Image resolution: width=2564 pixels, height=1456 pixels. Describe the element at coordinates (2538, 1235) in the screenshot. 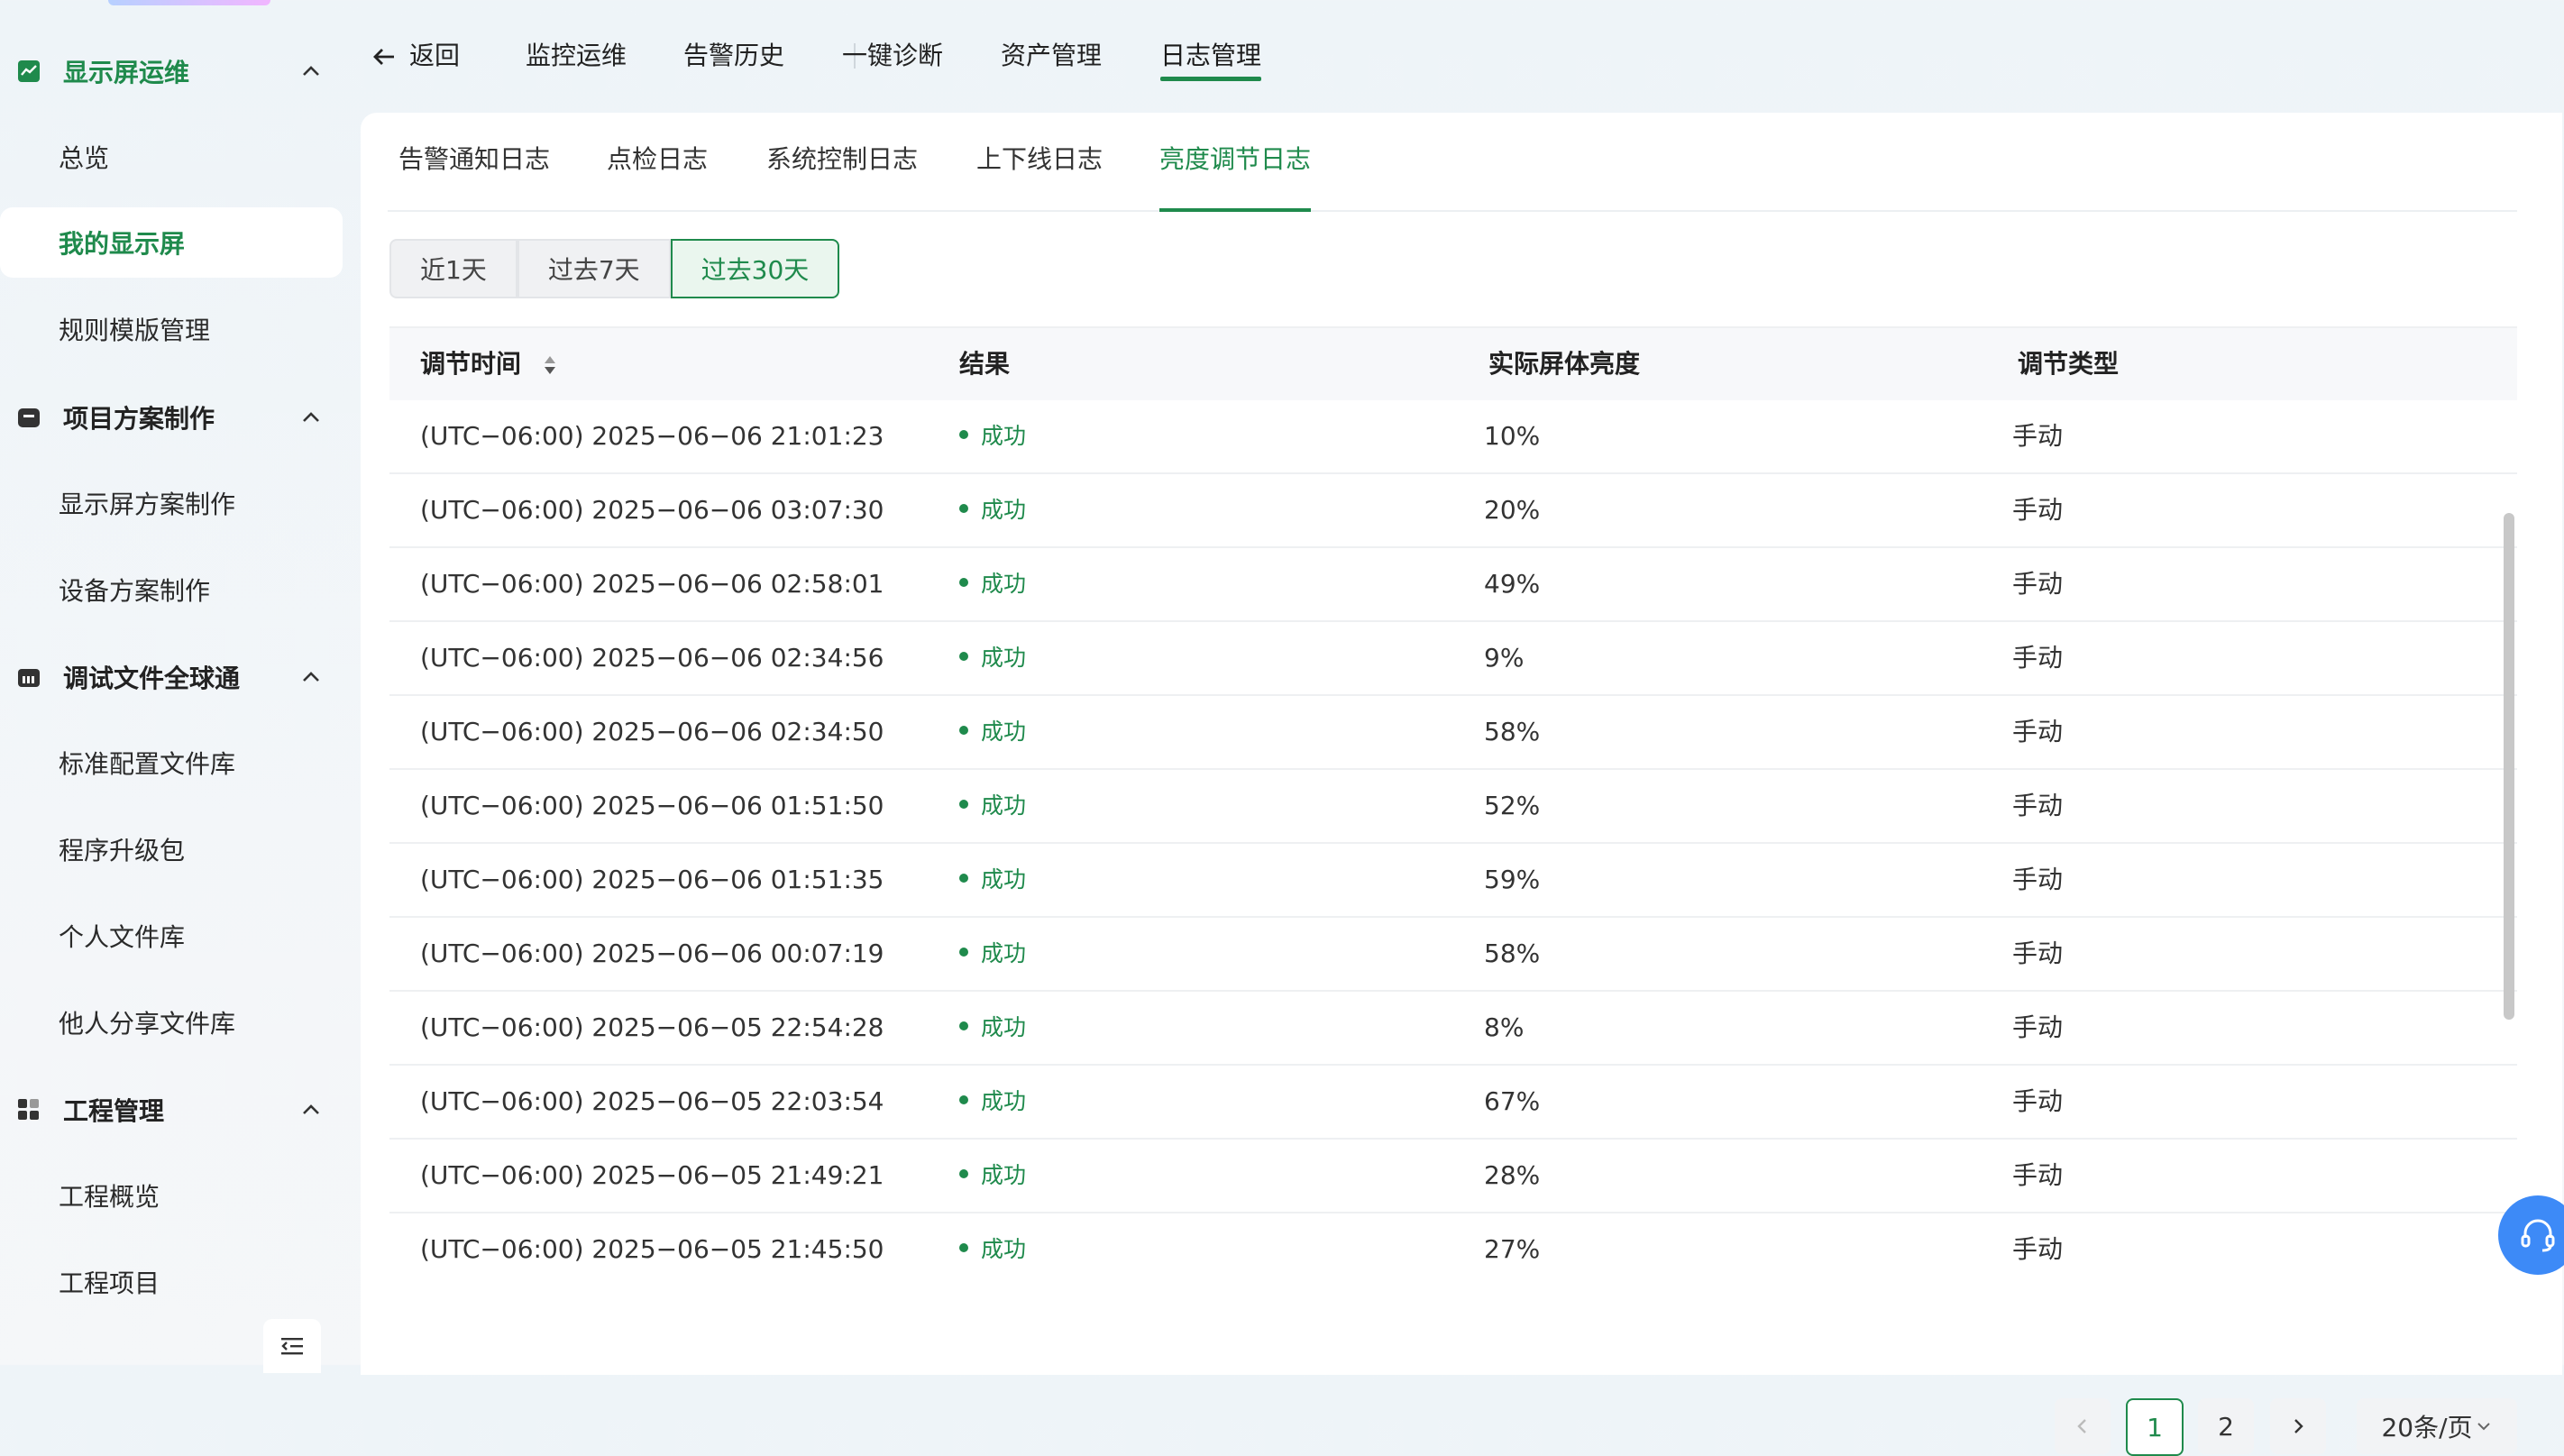

I see `headset-icon` at that location.